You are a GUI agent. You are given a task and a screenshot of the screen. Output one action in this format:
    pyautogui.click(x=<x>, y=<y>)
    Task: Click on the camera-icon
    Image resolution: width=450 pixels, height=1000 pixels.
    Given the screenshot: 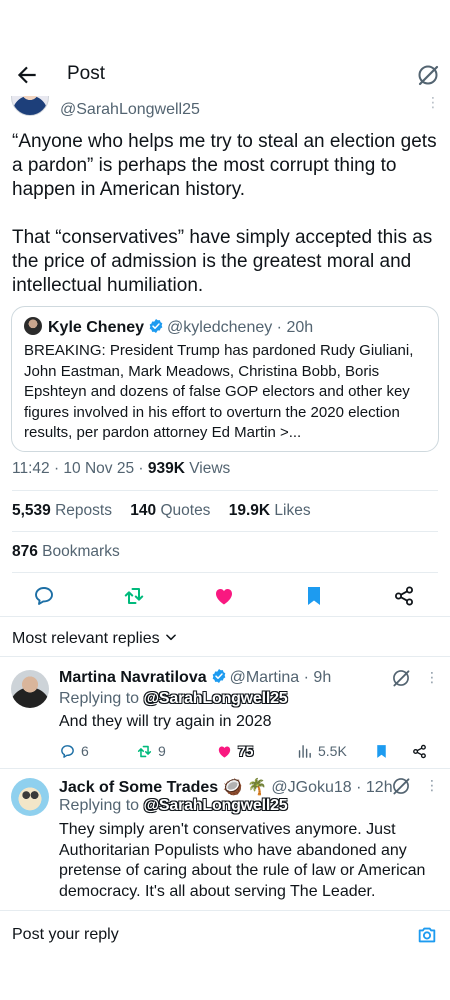 What is the action you would take?
    pyautogui.click(x=427, y=935)
    